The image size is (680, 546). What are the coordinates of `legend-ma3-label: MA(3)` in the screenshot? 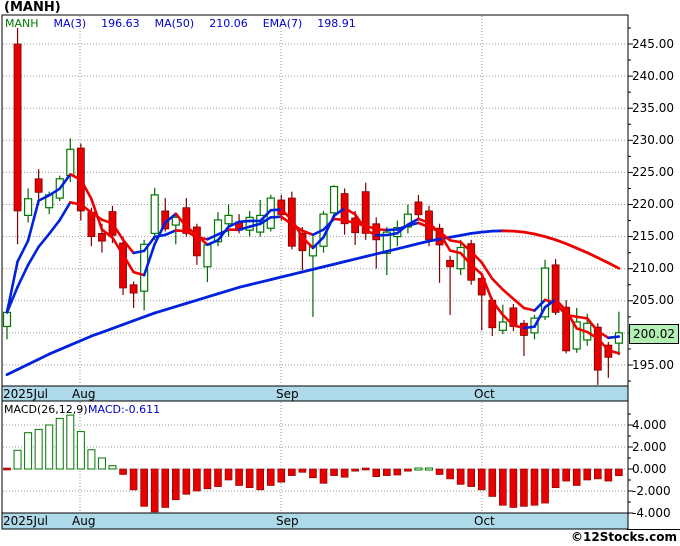 It's located at (70, 23).